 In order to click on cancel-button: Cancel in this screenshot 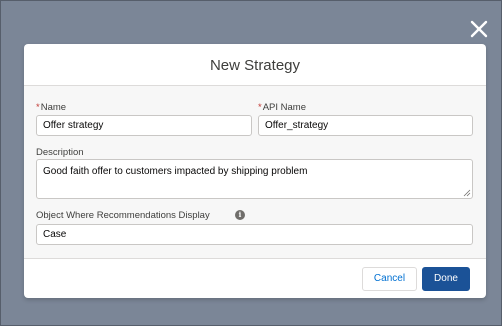, I will do `click(389, 279)`.